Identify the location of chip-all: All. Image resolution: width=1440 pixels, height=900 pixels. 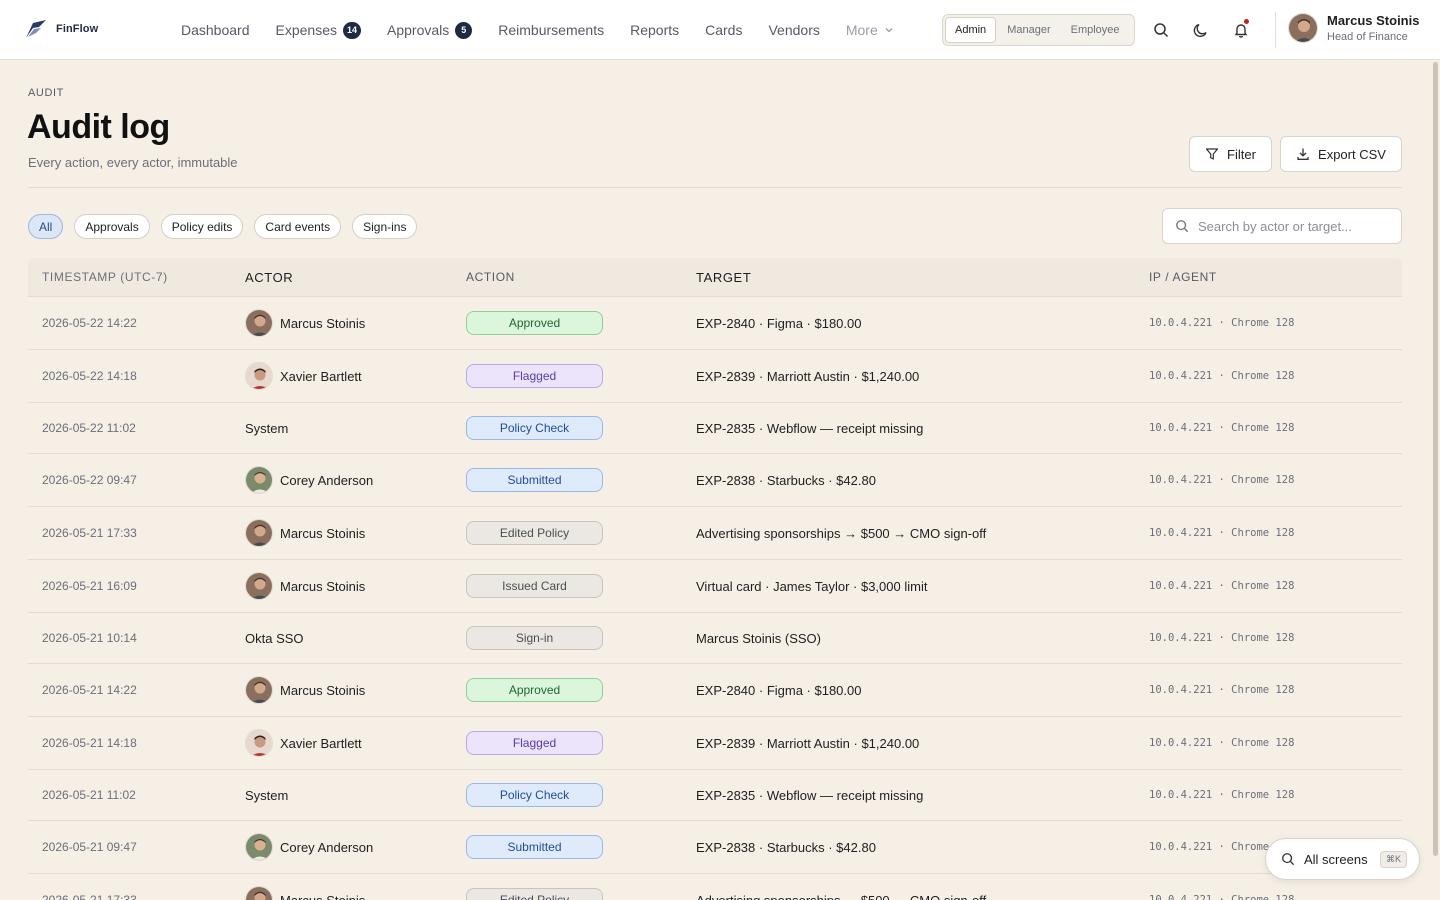
(46, 226).